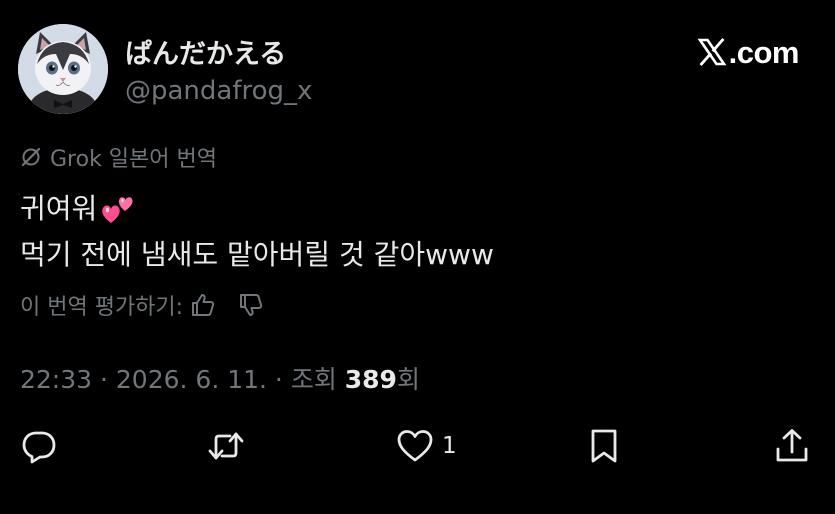  What do you see at coordinates (205, 51) in the screenshot?
I see `author-display-name: ぱんだかえる` at bounding box center [205, 51].